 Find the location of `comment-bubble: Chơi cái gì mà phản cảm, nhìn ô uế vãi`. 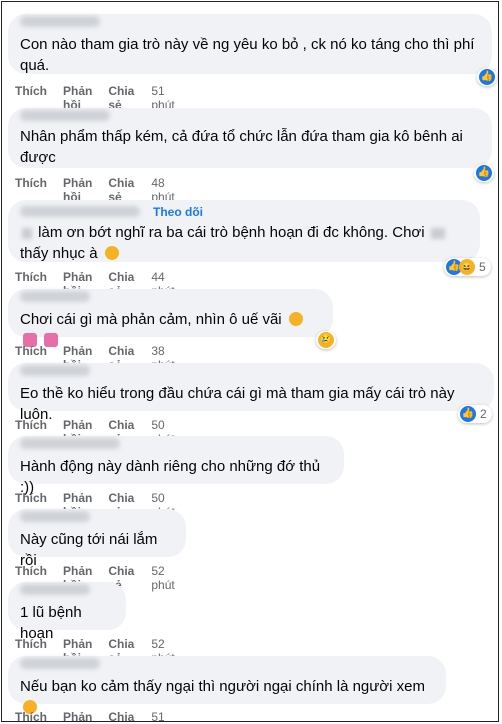

comment-bubble: Chơi cái gì mà phản cảm, nhìn ô uế vãi is located at coordinates (170, 318).